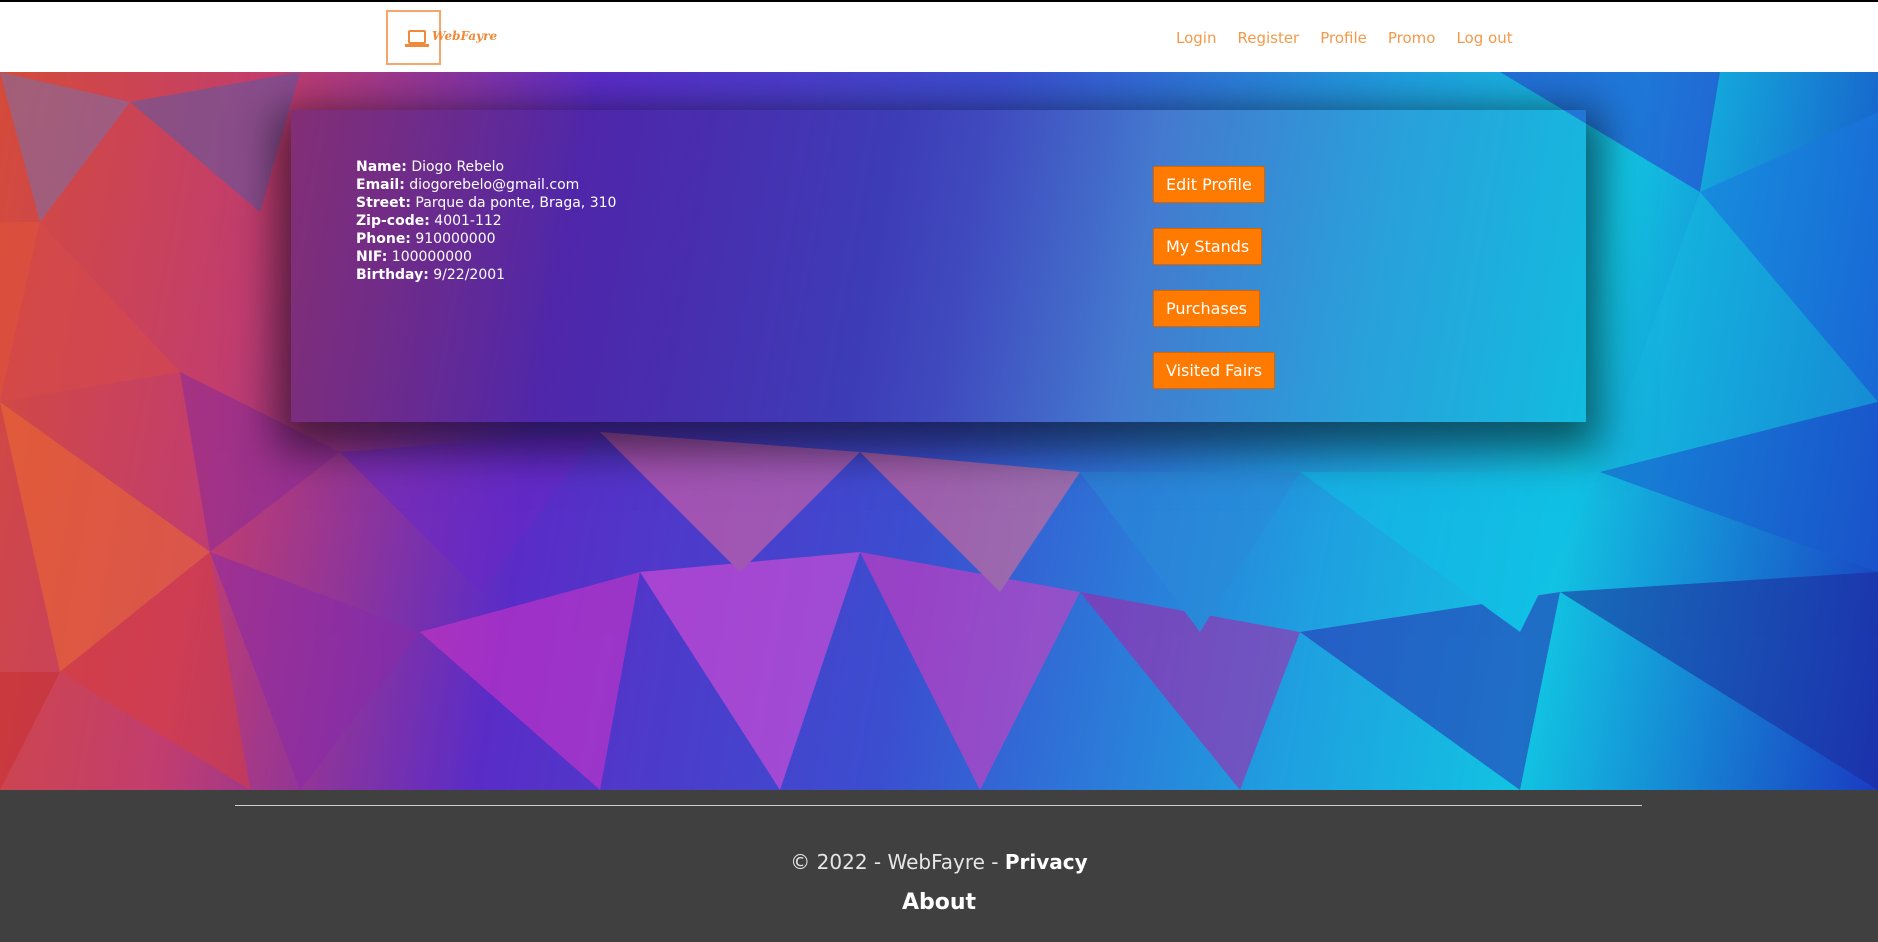 This screenshot has width=1878, height=942. I want to click on webfayre-logo: WebFayre, so click(441, 37).